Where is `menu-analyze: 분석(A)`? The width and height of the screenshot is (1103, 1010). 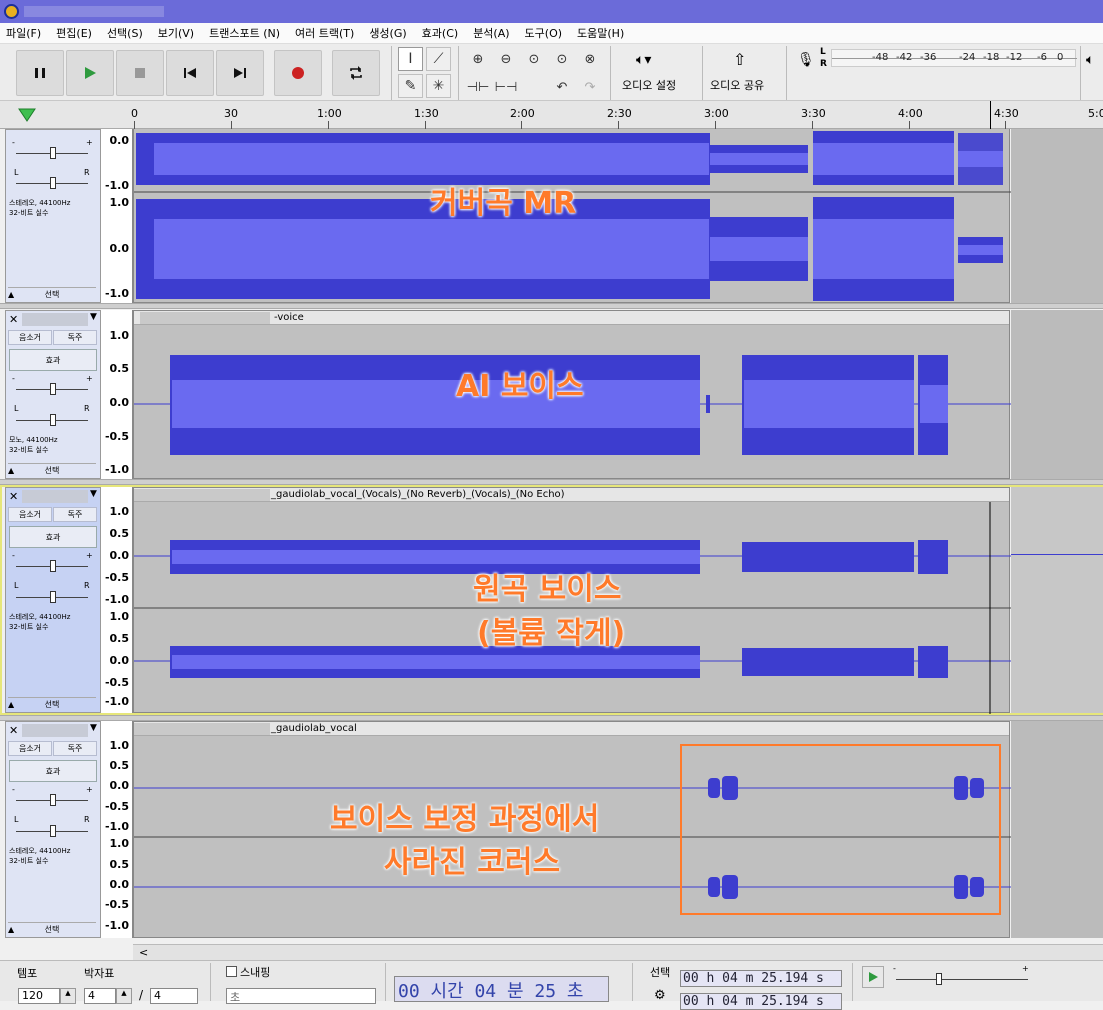
menu-analyze: 분석(A) is located at coordinates (491, 33).